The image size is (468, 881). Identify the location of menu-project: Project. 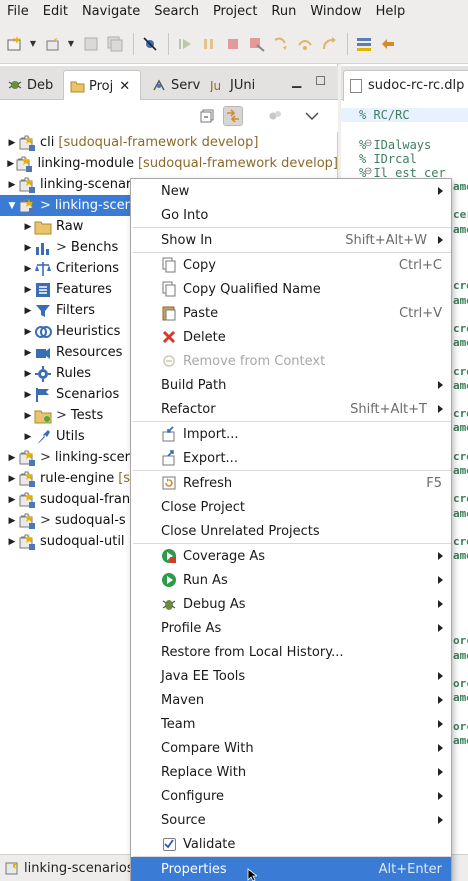
(235, 12).